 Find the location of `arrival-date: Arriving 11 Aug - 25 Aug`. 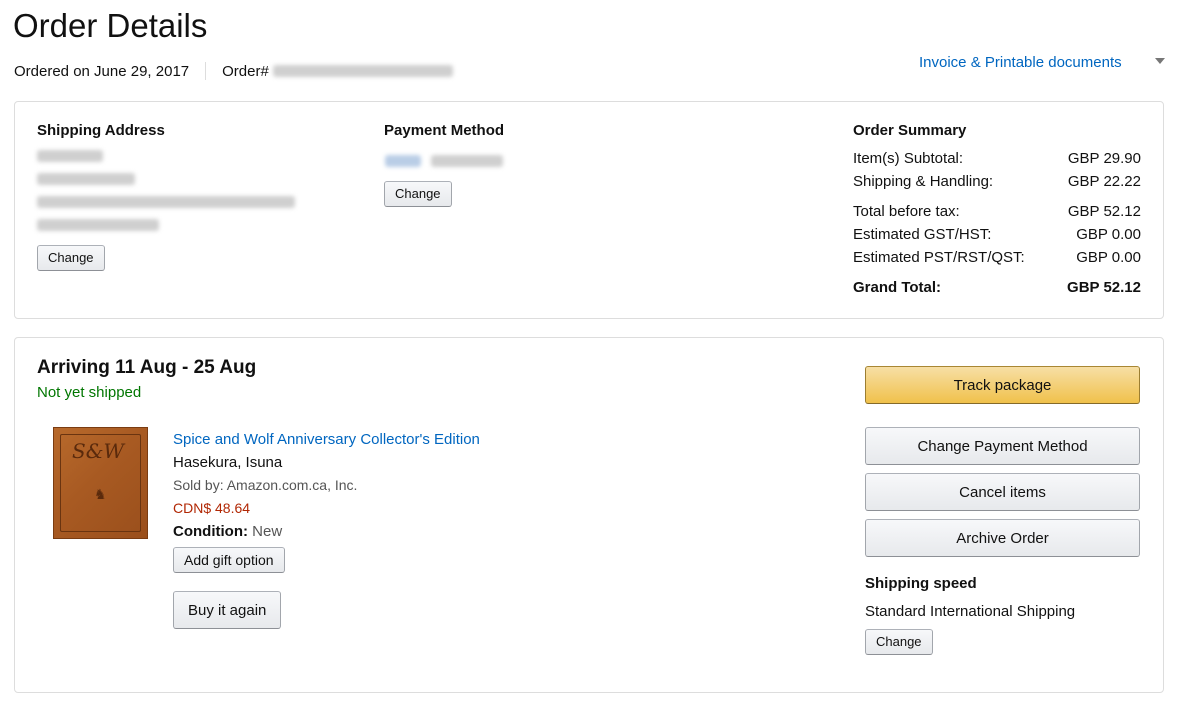

arrival-date: Arriving 11 Aug - 25 Aug is located at coordinates (147, 367).